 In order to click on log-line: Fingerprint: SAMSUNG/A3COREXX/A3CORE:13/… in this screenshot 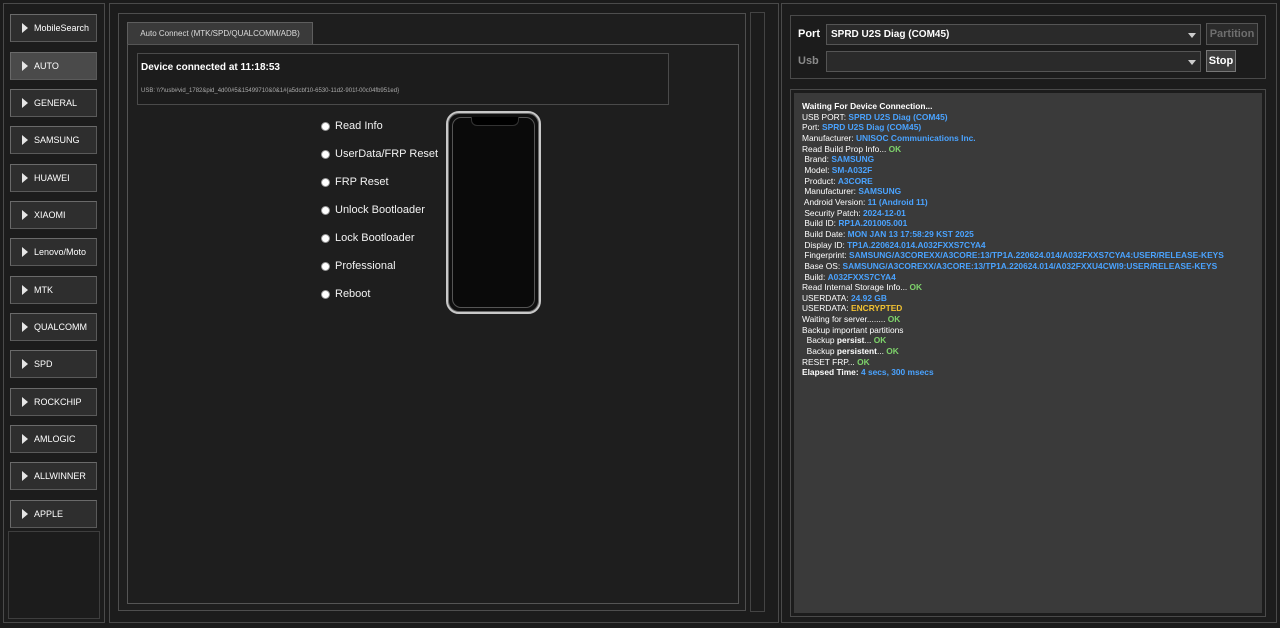, I will do `click(1028, 255)`.